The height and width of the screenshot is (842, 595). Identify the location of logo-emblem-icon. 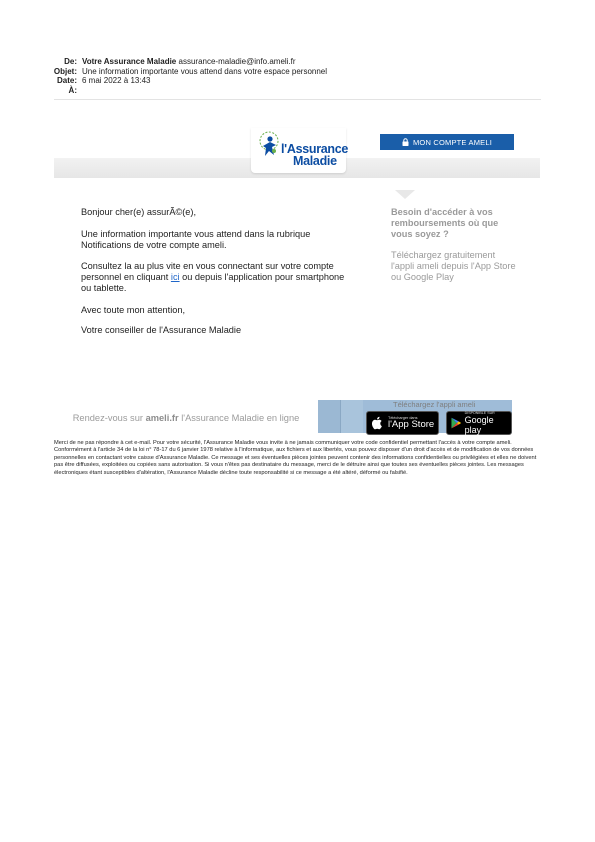
(269, 143).